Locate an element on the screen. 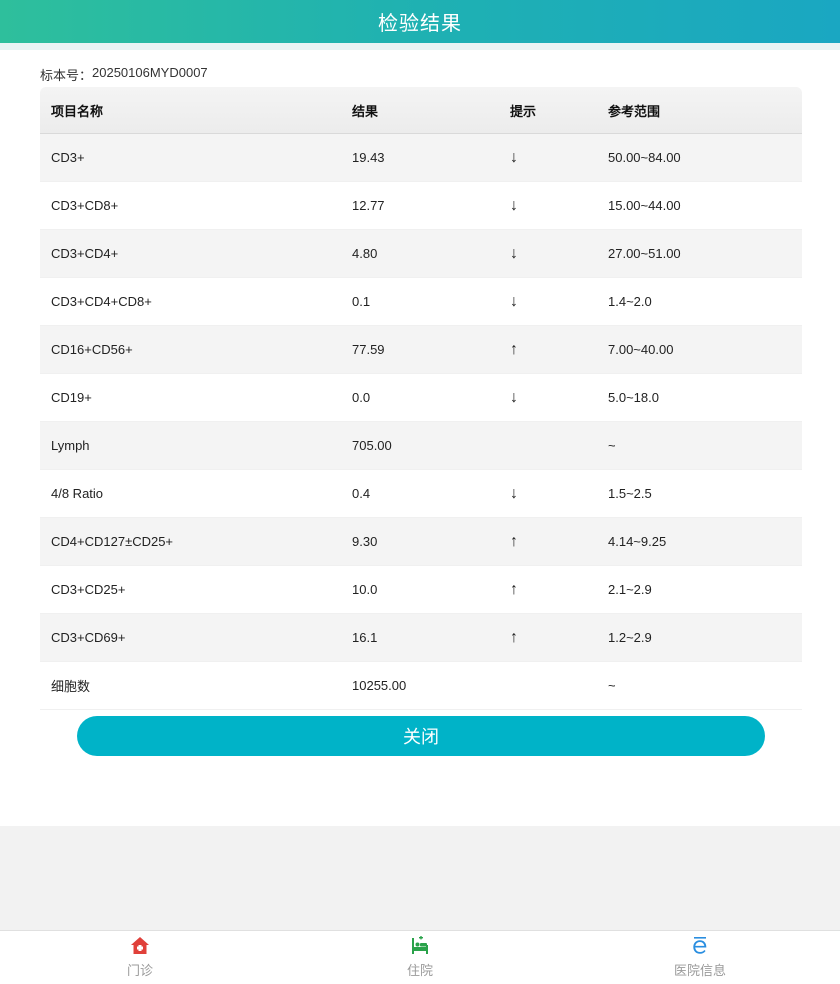 The width and height of the screenshot is (840, 984). table-row: CD3+CD4+ 4.80 ↓ 27.00~51.00 is located at coordinates (421, 254).